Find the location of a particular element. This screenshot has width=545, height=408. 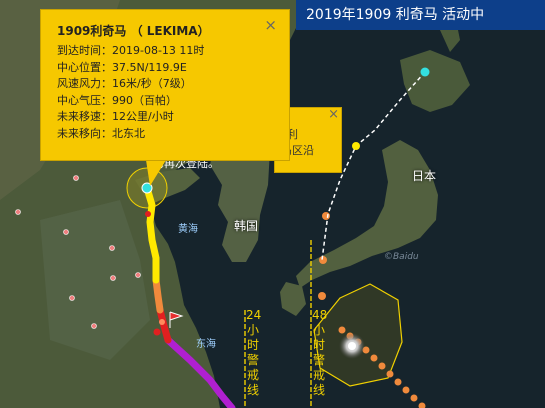

popup-arrival-time: 到达时间：2019-08-13 11时 is located at coordinates (131, 50).